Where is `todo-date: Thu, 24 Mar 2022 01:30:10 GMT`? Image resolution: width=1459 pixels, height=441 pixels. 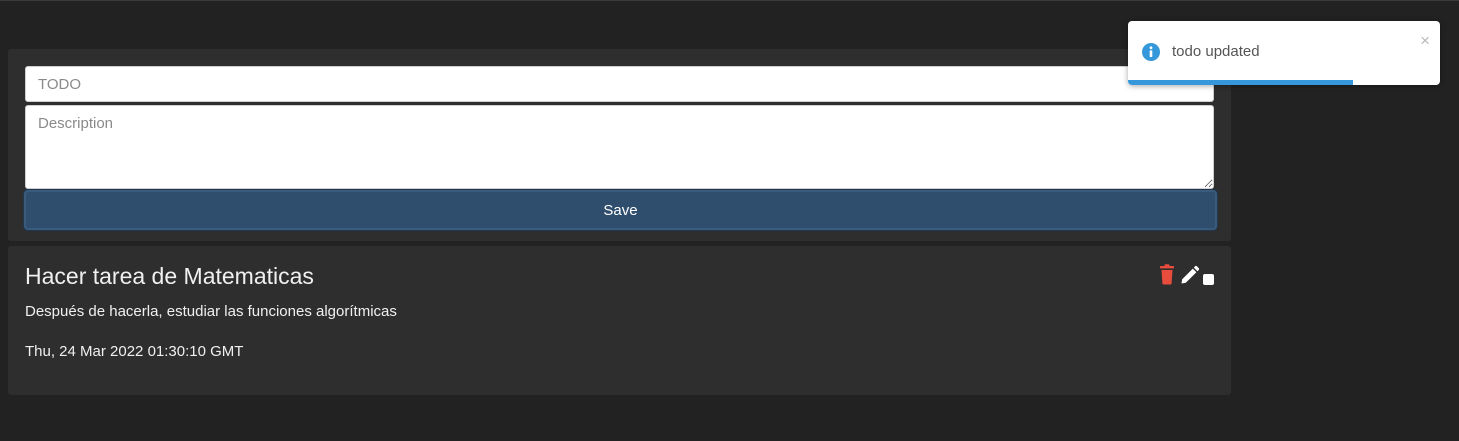 todo-date: Thu, 24 Mar 2022 01:30:10 GMT is located at coordinates (134, 351).